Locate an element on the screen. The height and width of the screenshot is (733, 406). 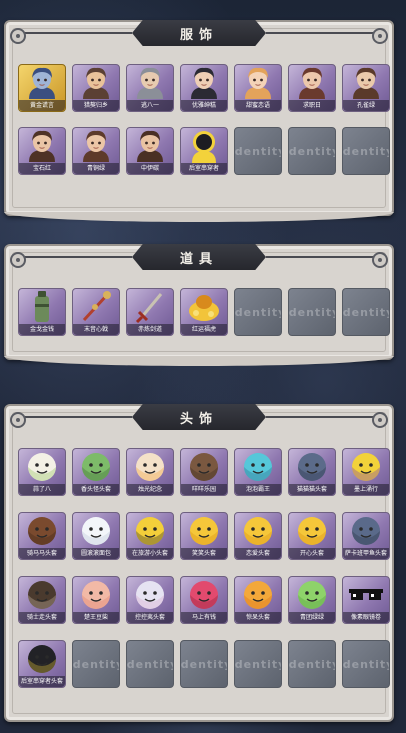
item-card: 香头怪头套 is located at coordinates (96, 472).